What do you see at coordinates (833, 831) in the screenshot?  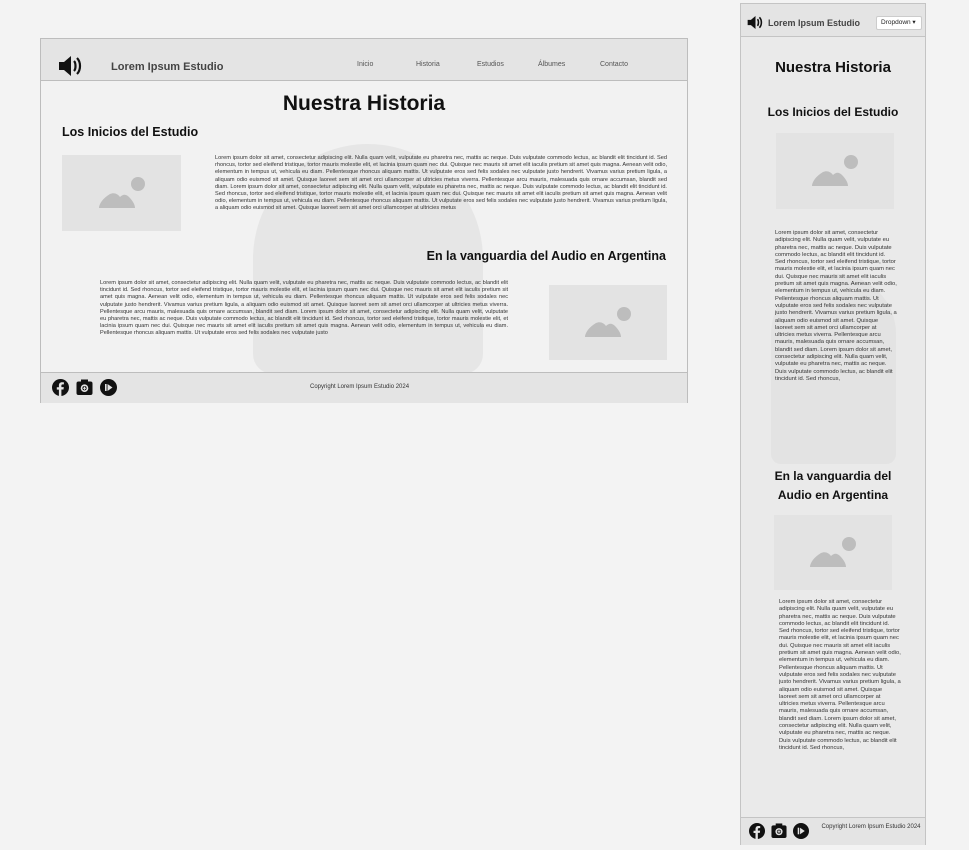 I see `mobile-footer: Copyright Lorem Ipsum Estudio 2024` at bounding box center [833, 831].